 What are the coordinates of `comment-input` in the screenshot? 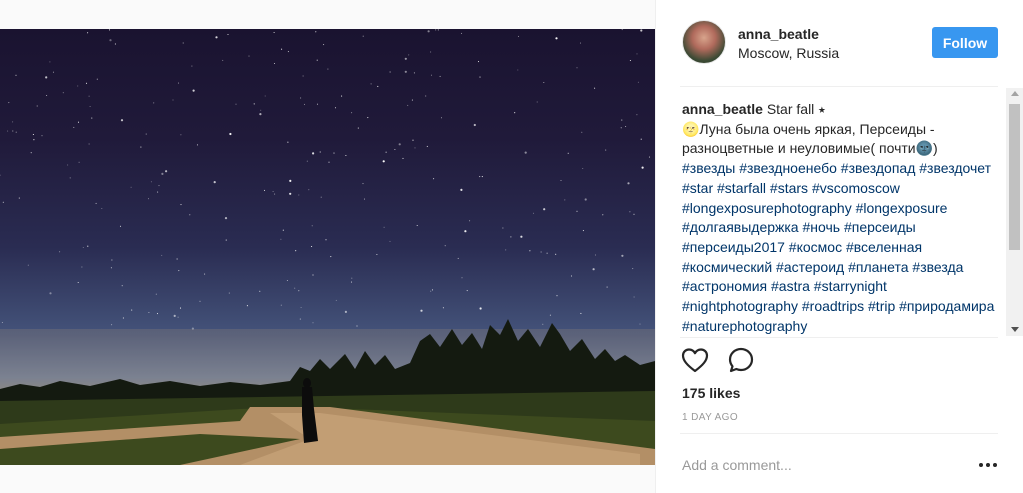 It's located at (822, 465).